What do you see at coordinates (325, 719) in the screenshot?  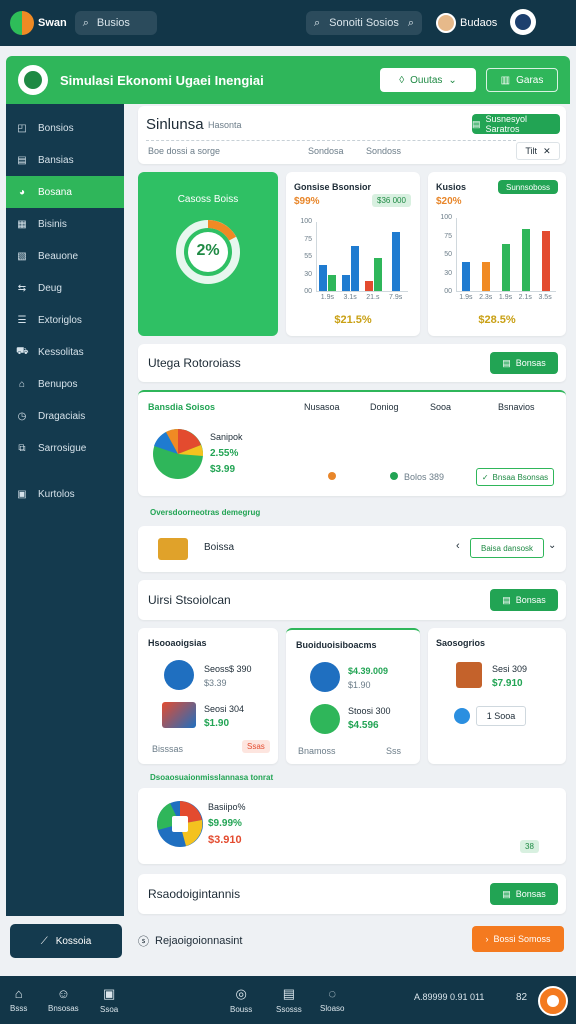 I see `globe-icon` at bounding box center [325, 719].